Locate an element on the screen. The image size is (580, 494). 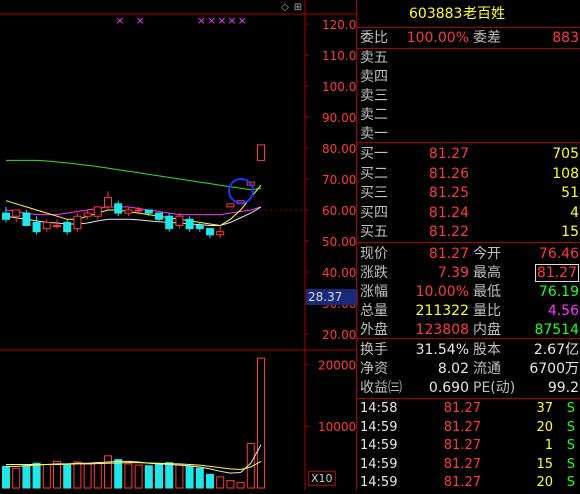
stat-value-2: 76.19 is located at coordinates (558, 292).